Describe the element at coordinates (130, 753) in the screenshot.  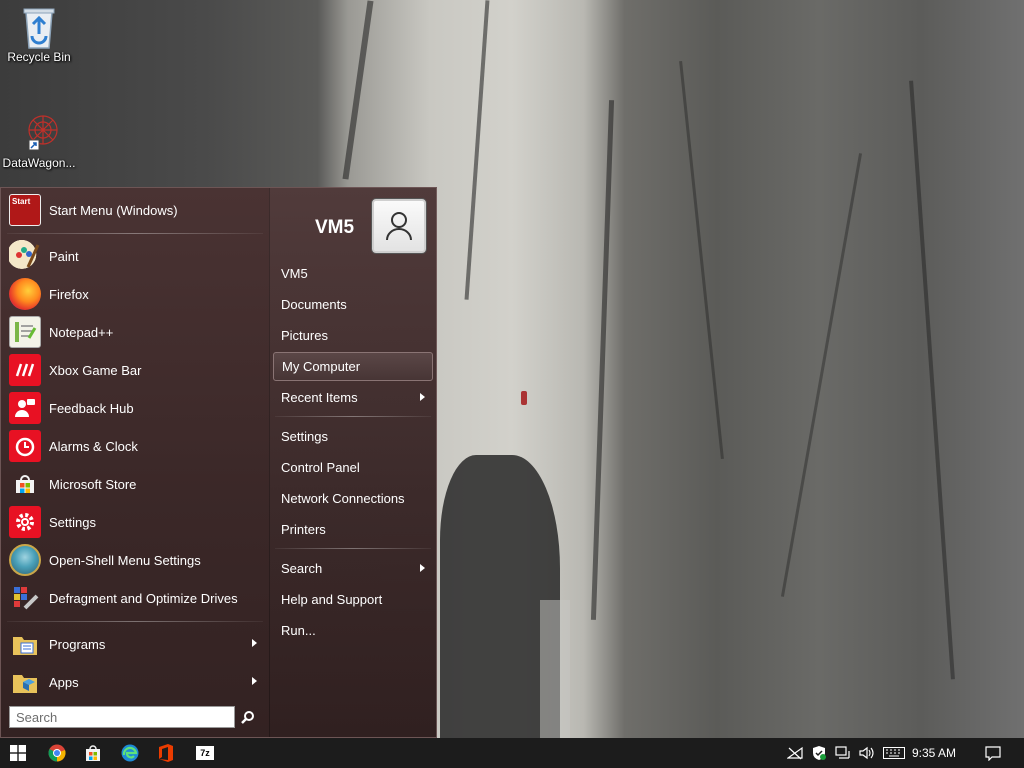
I see `edge-icon` at that location.